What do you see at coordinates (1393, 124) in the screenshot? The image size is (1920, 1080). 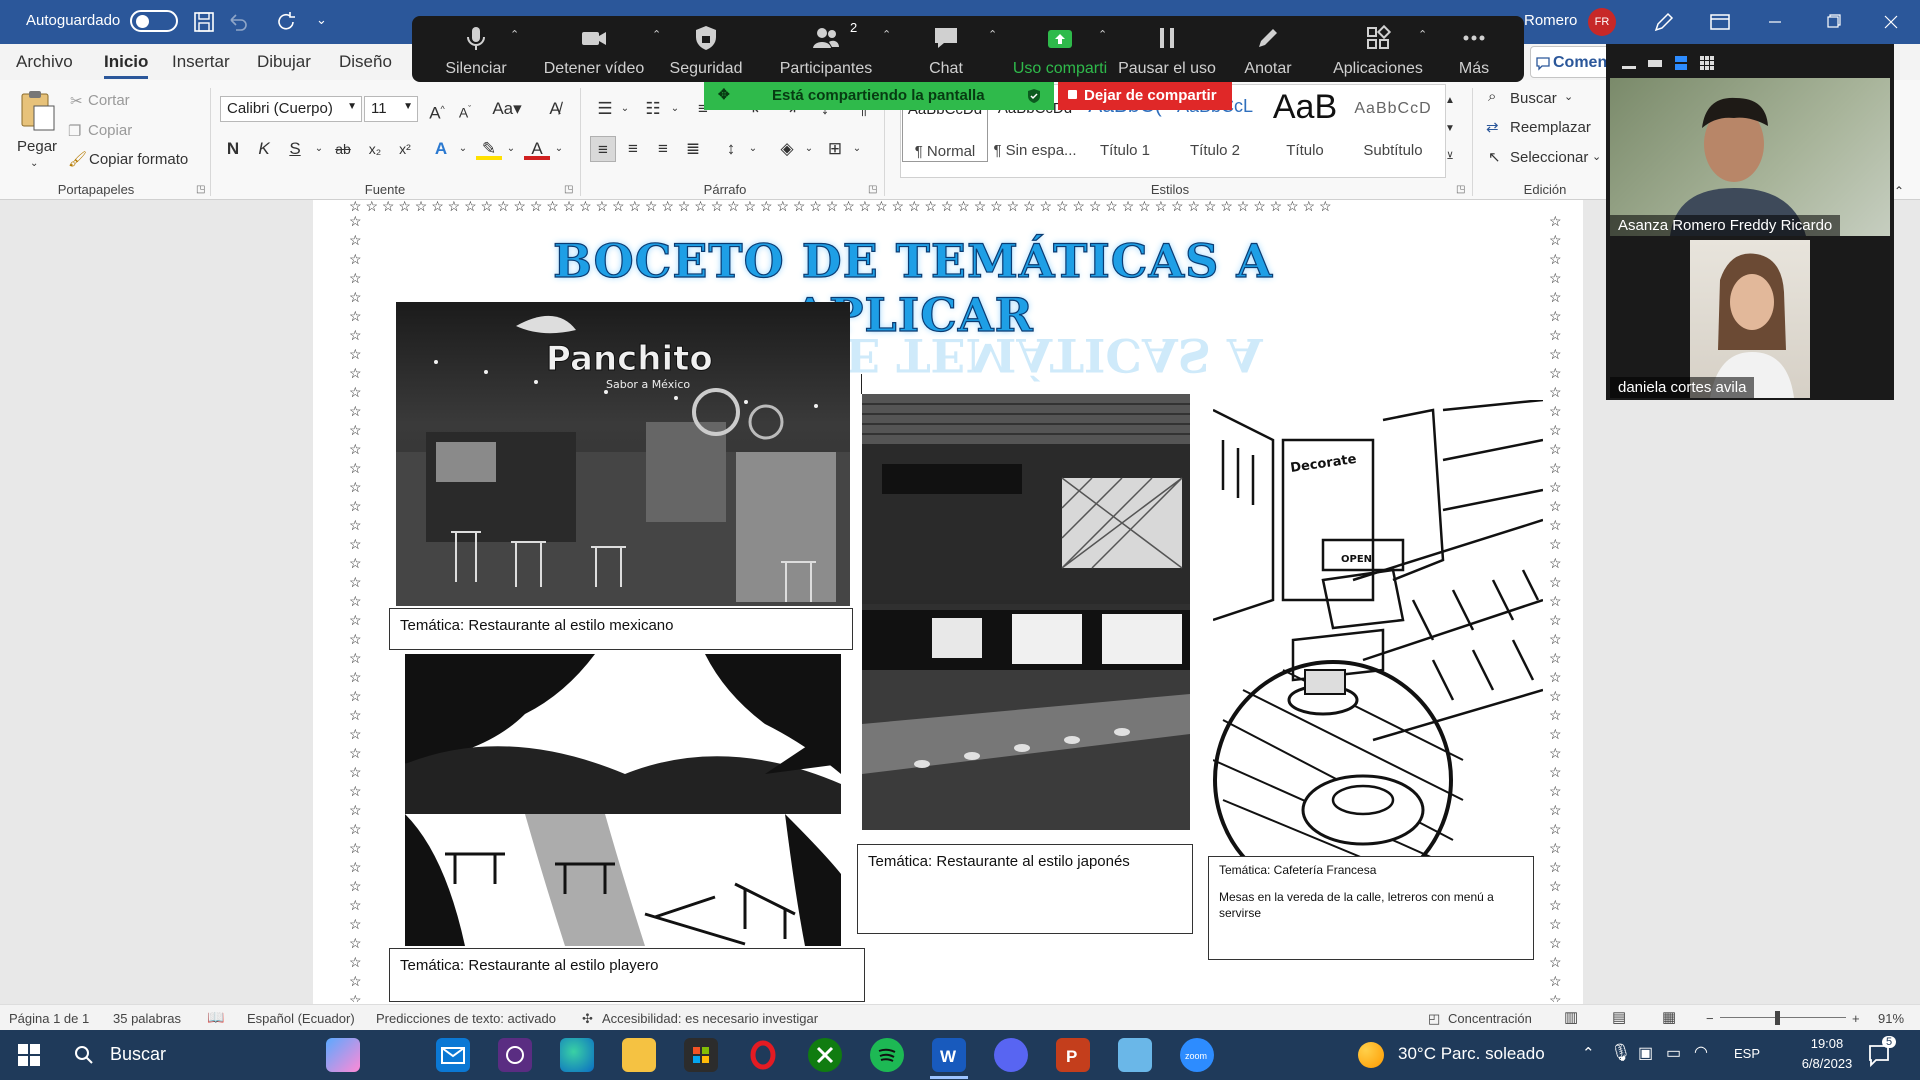 I see `style-subtitle: AaBbCcD Subtítulo` at bounding box center [1393, 124].